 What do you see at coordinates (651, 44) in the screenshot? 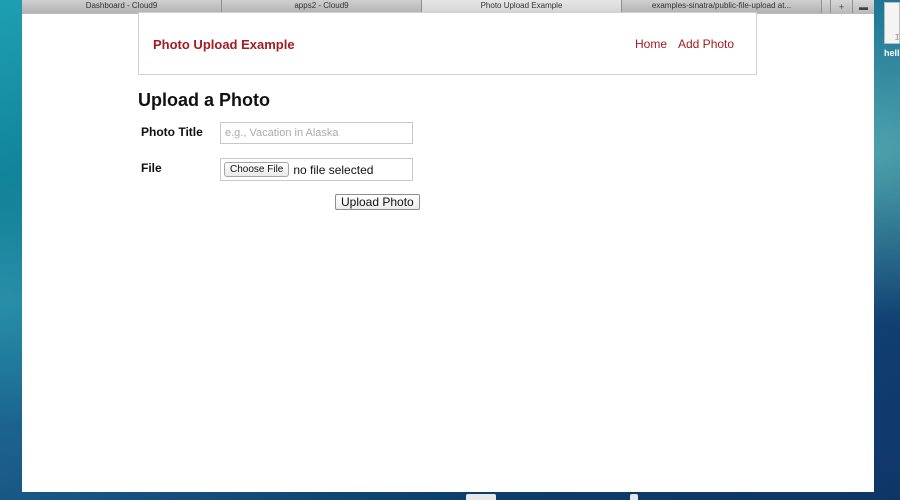
I see `nav-home-link: Home` at bounding box center [651, 44].